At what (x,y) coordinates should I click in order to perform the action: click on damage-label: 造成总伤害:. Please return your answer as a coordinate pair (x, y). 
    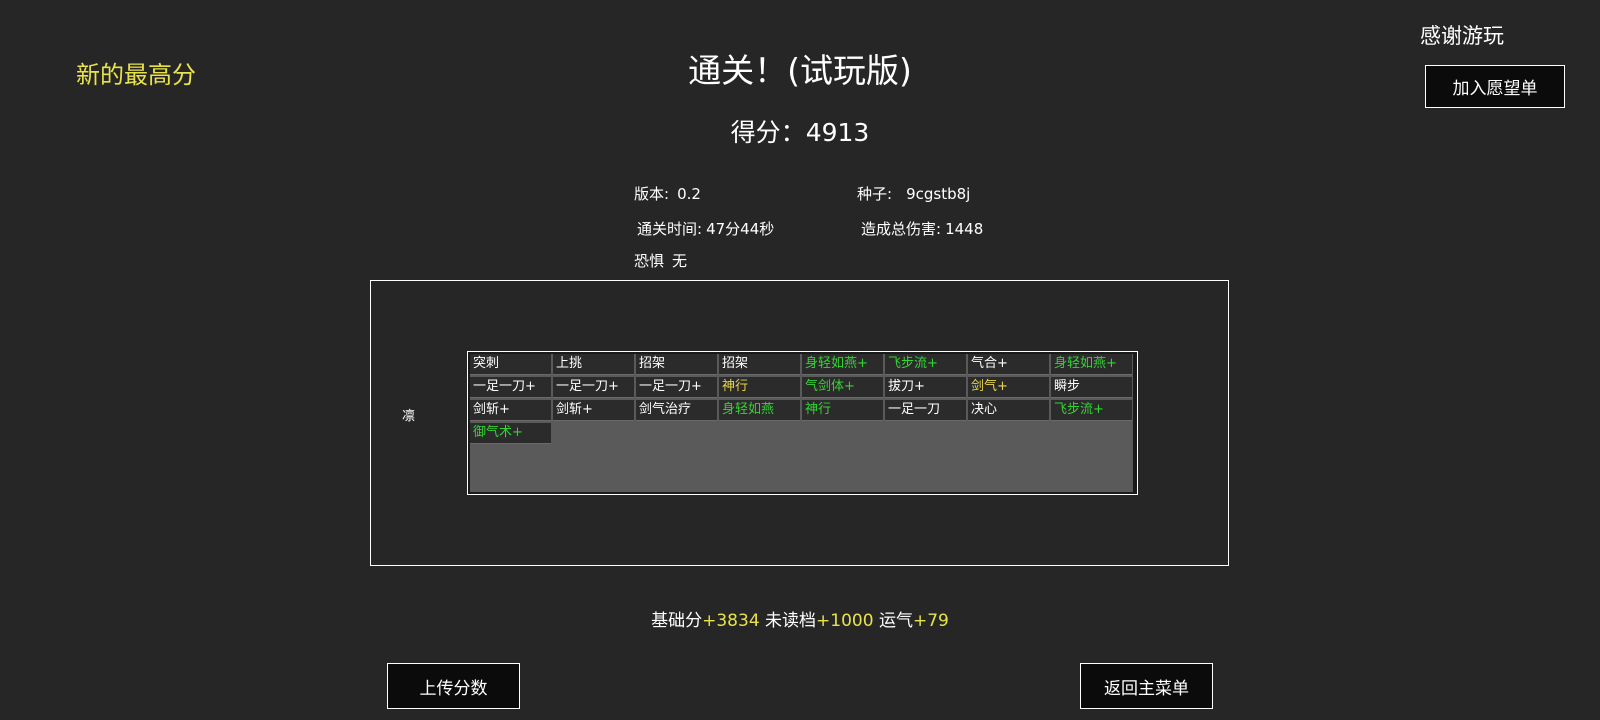
    Looking at the image, I should click on (901, 229).